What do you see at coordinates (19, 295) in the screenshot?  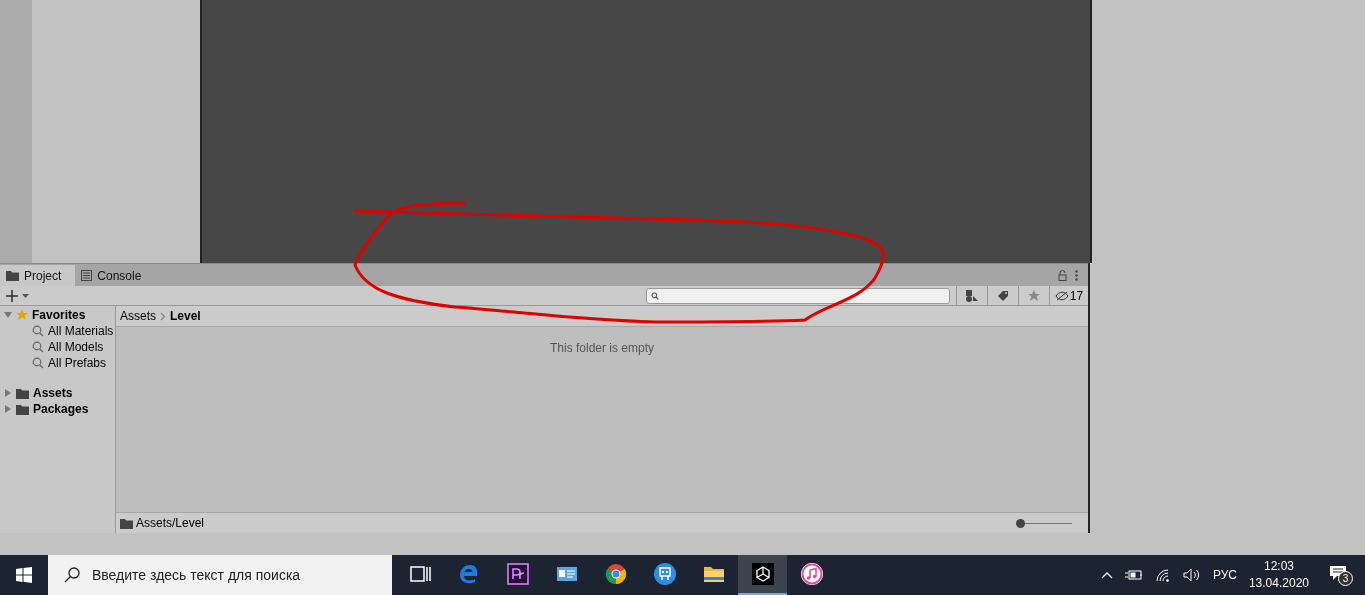 I see `add-dropdown-icon` at bounding box center [19, 295].